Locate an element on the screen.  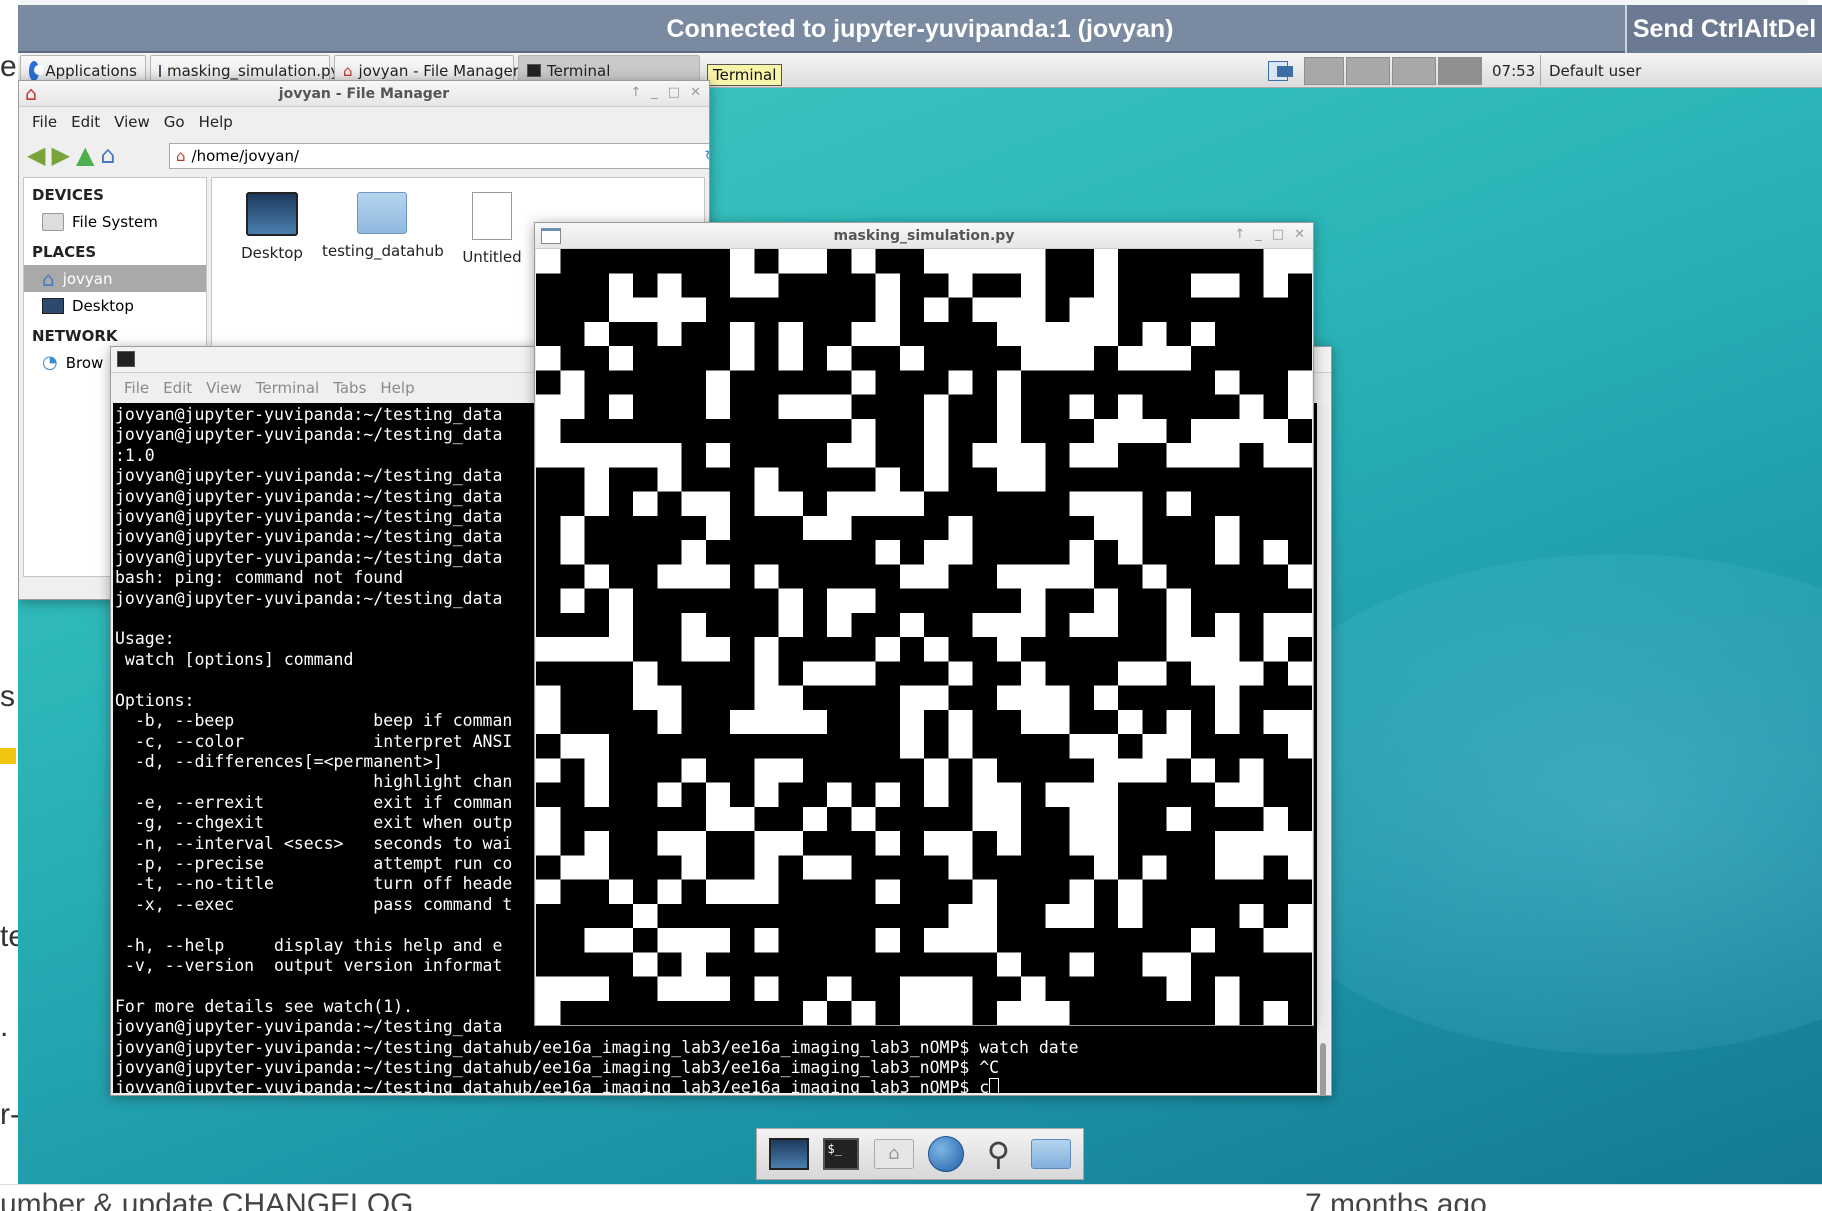
desktop-icon is located at coordinates (53, 305).